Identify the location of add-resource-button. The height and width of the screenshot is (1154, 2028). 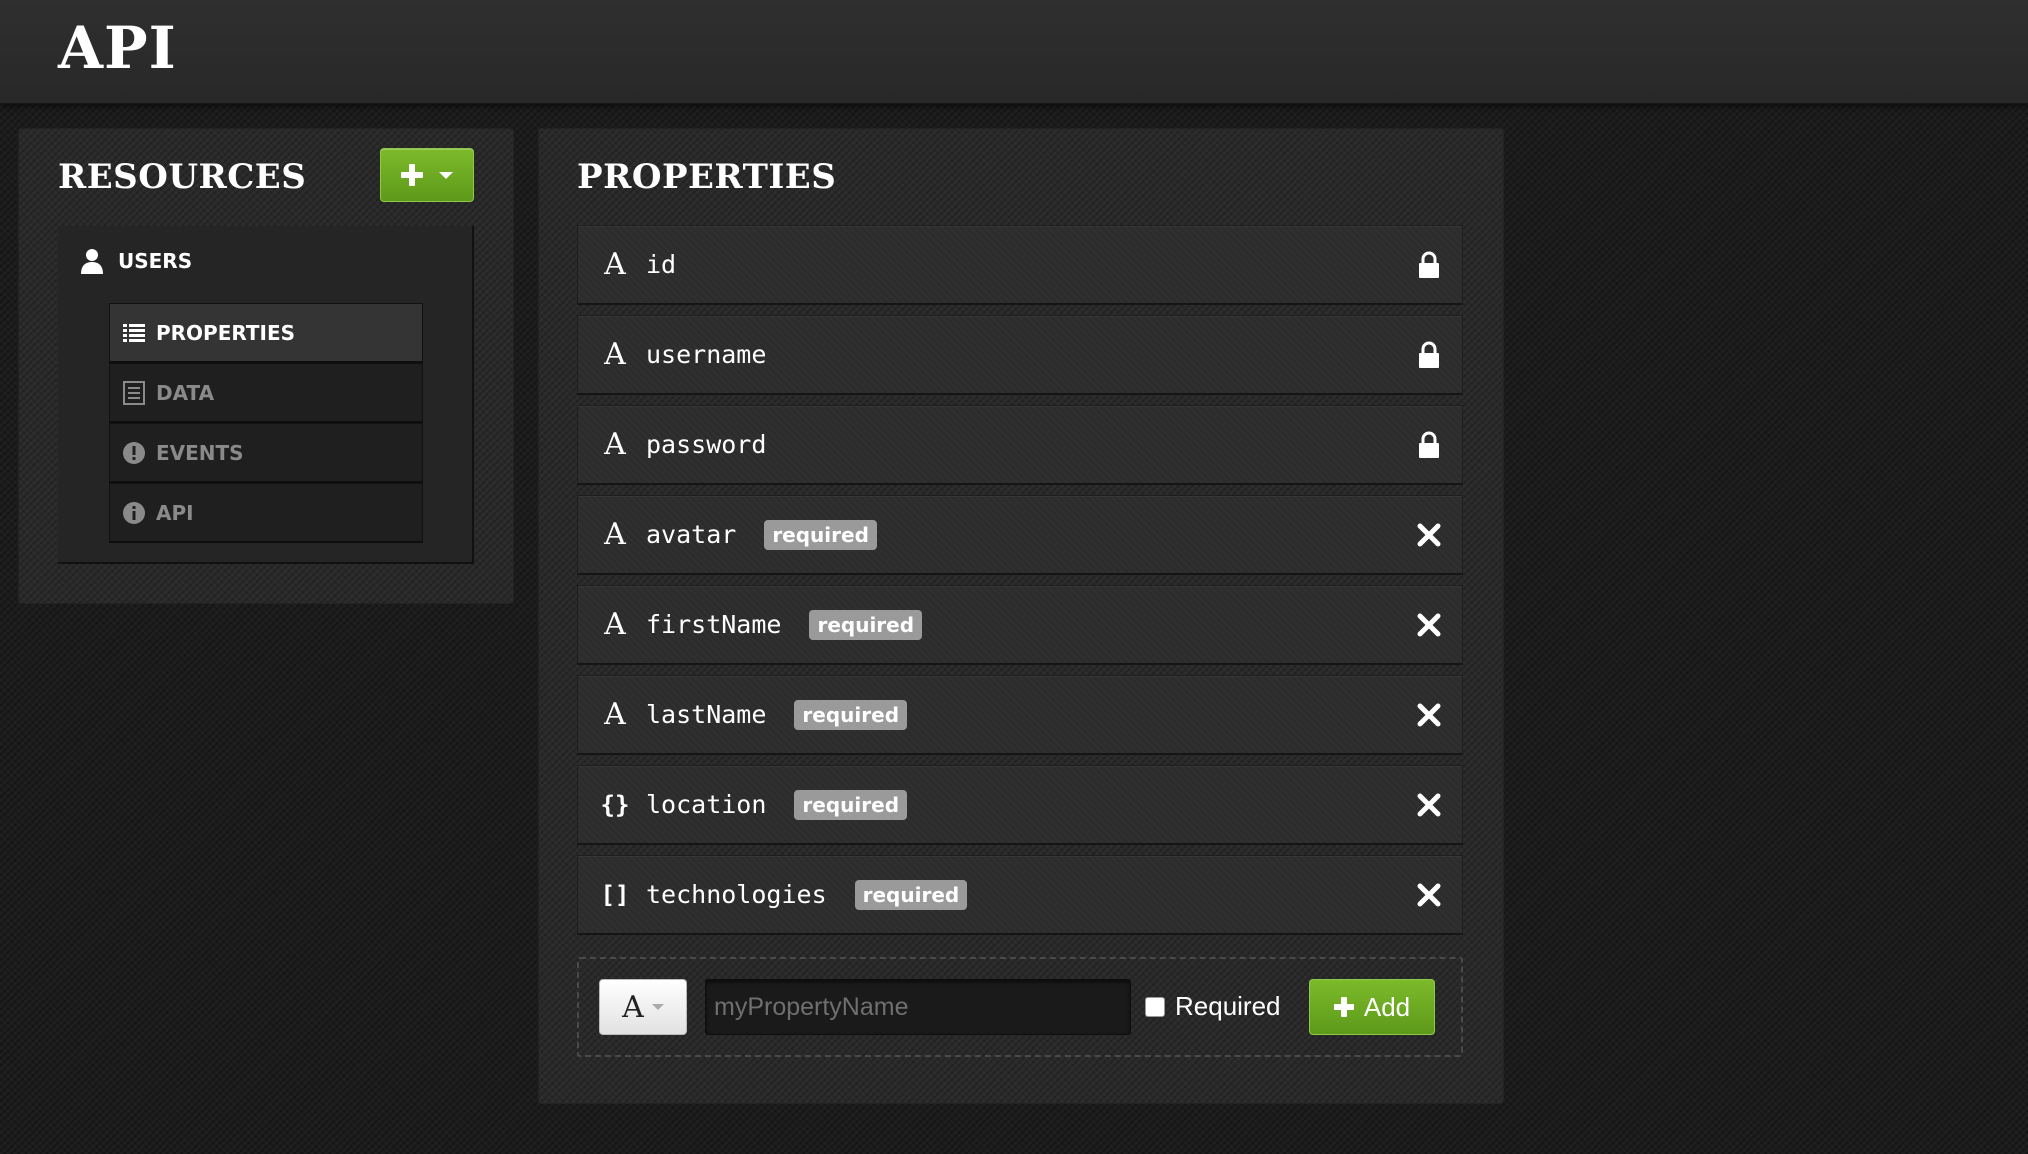
(427, 175).